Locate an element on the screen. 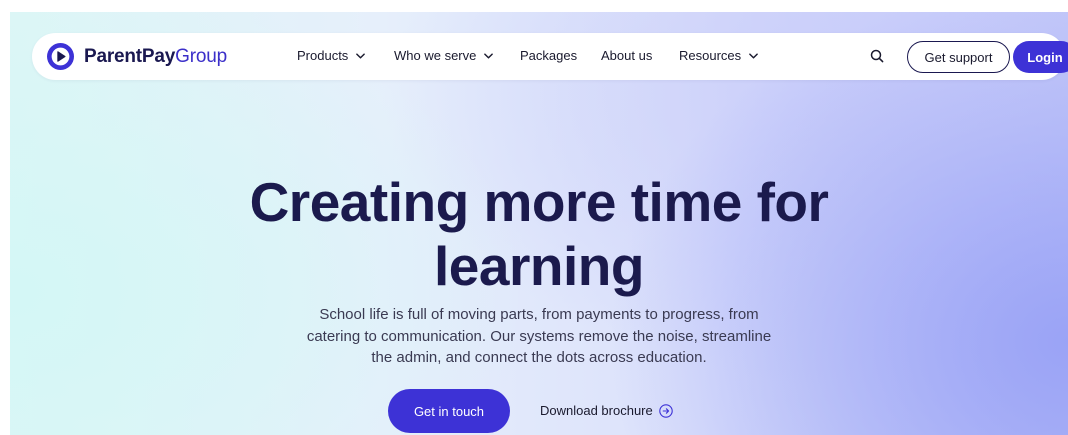 The image size is (1068, 435). nav-item-products: Products is located at coordinates (331, 55).